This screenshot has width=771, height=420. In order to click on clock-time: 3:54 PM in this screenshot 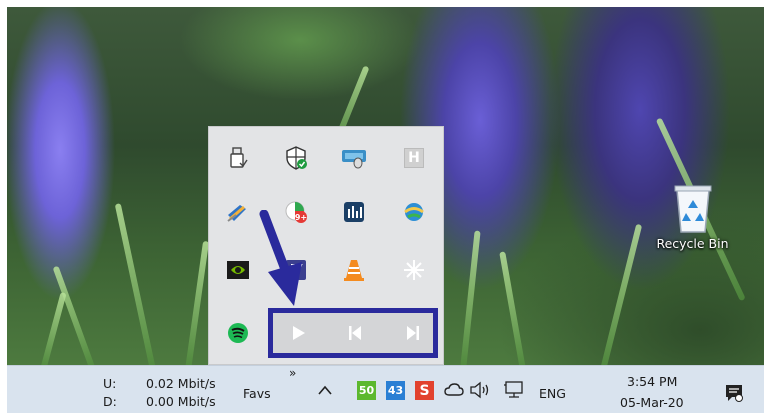, I will do `click(652, 381)`.